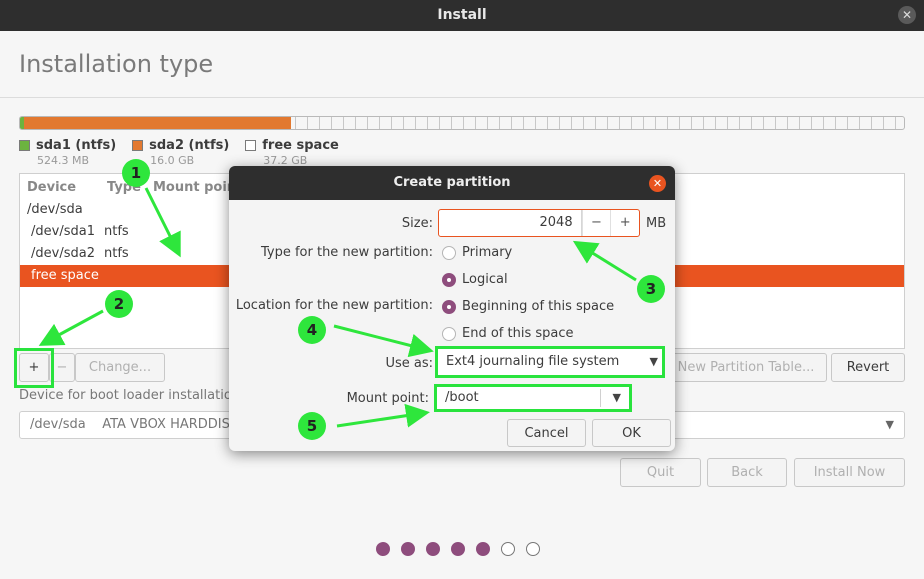  I want to click on mount-point-label: Mount point:, so click(387, 398).